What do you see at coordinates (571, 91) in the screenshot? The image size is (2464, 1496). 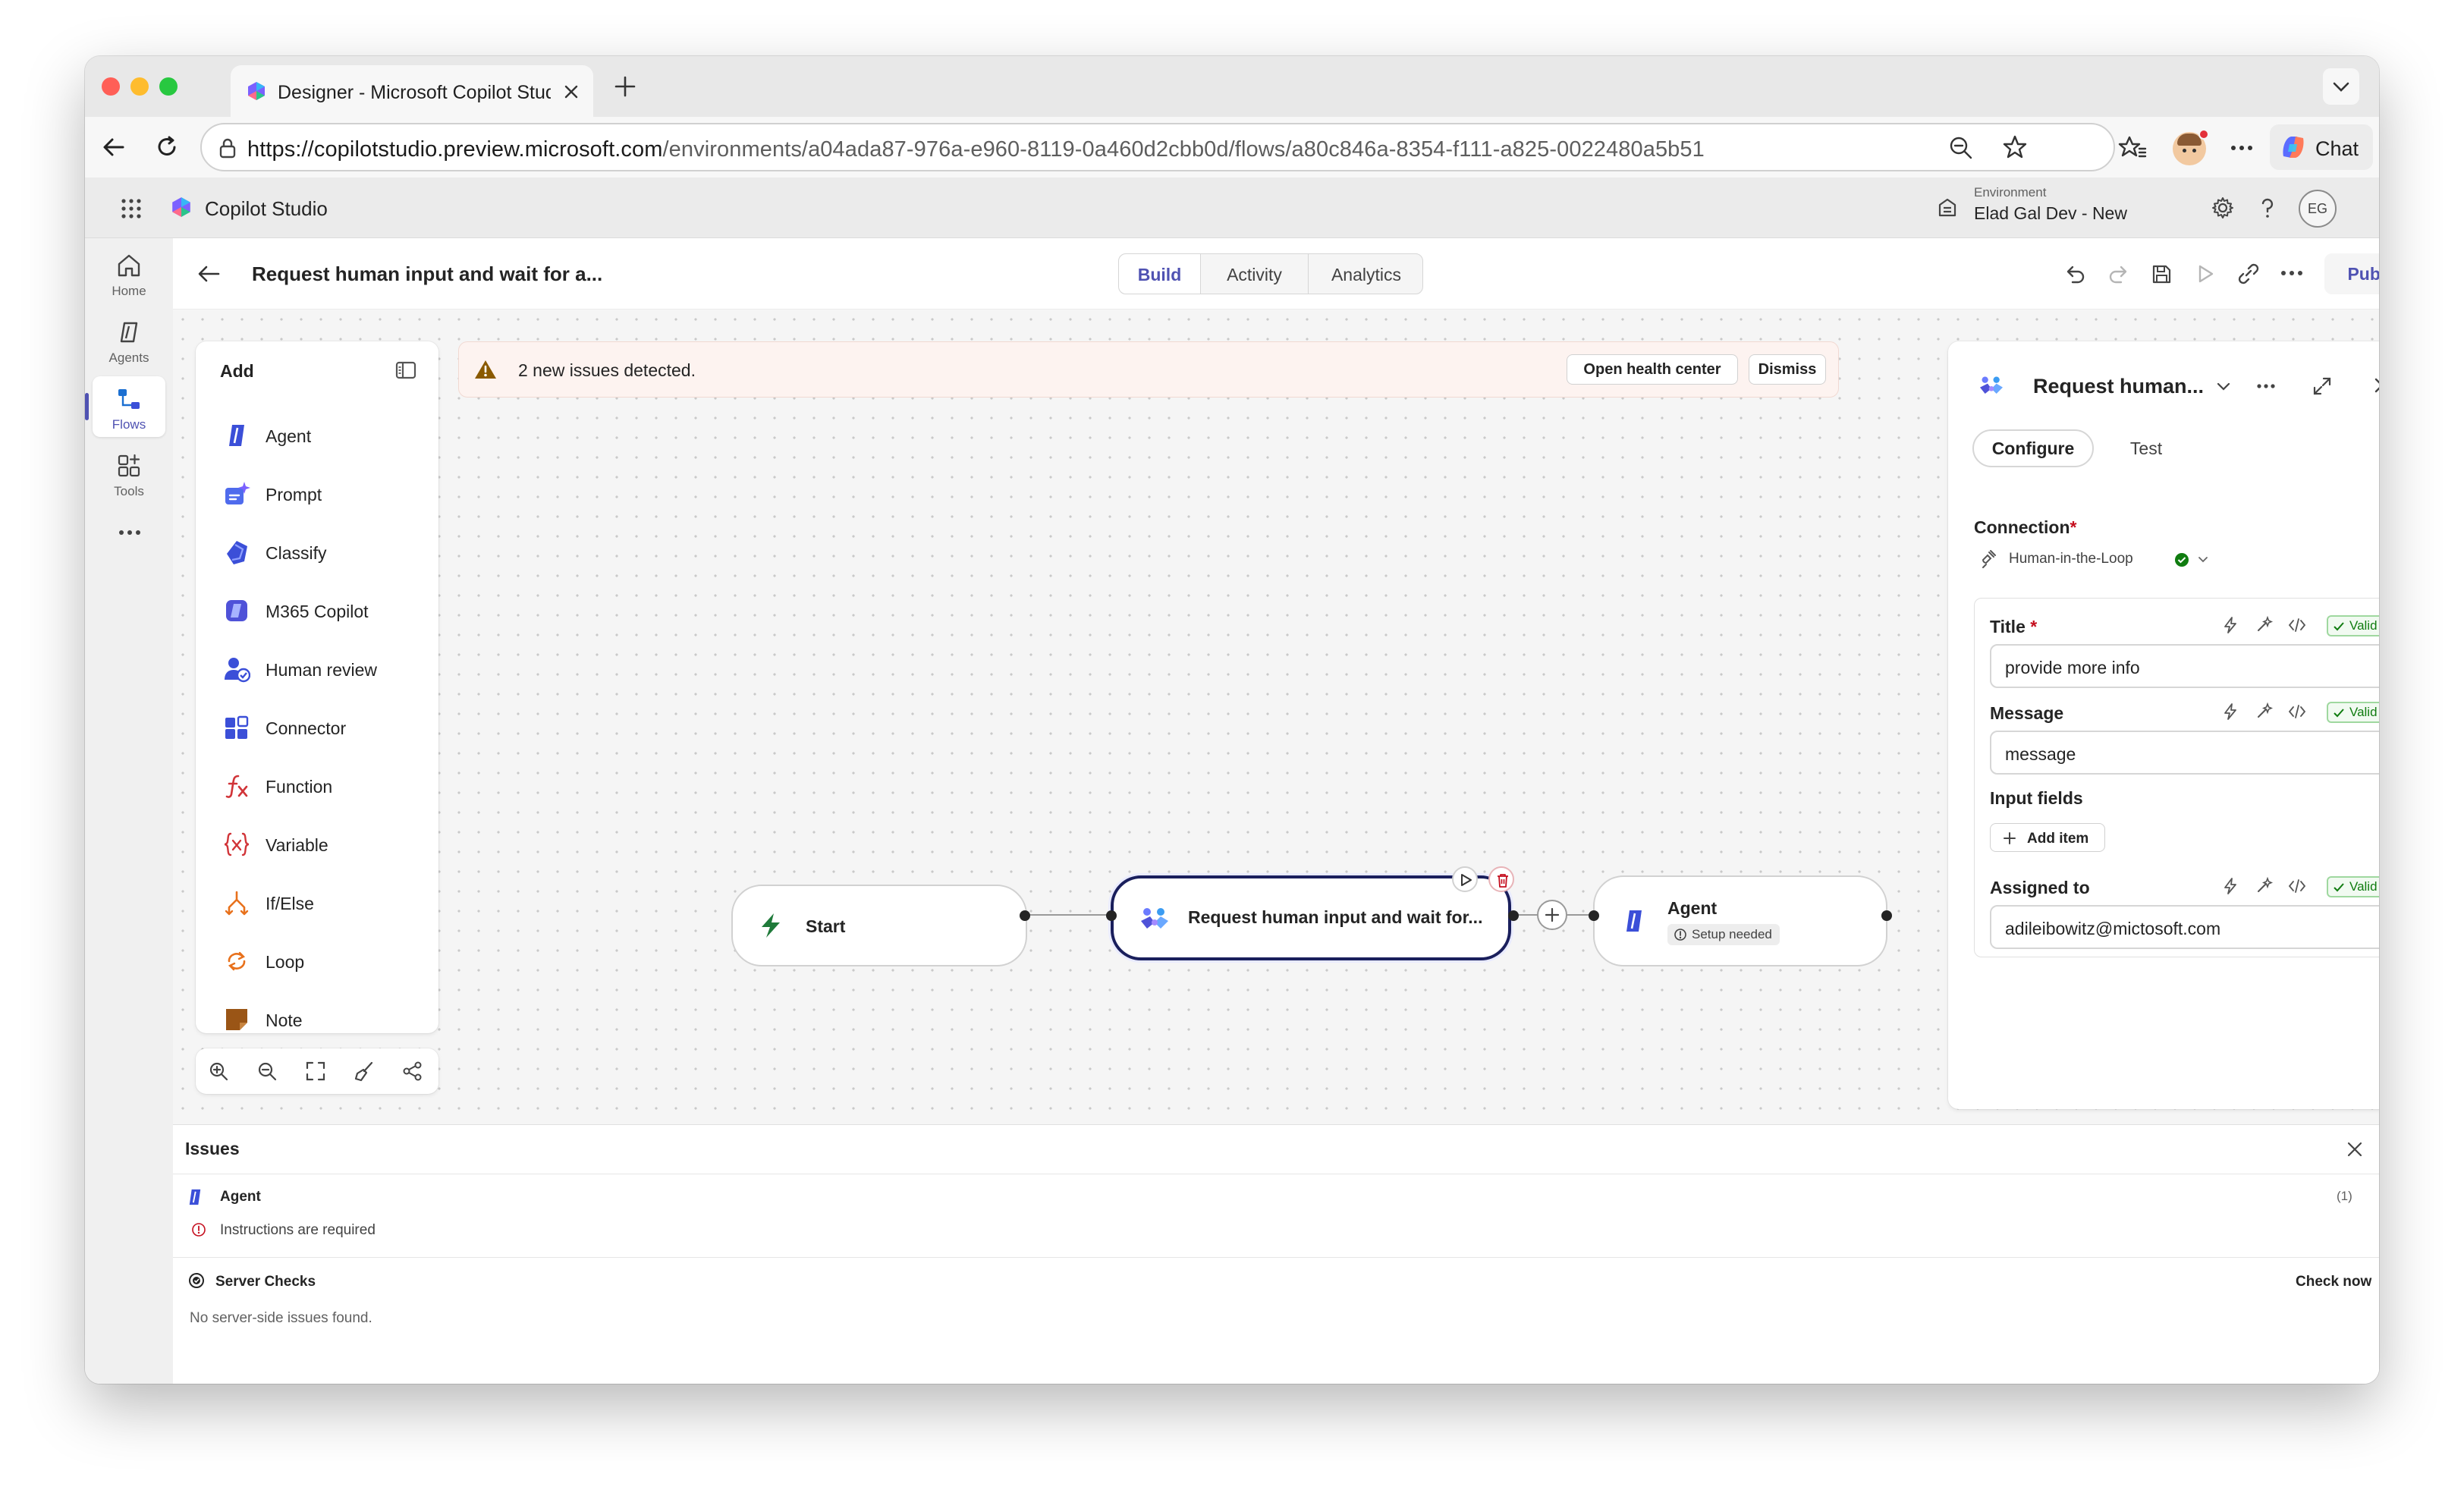 I see `close-tab-icon` at bounding box center [571, 91].